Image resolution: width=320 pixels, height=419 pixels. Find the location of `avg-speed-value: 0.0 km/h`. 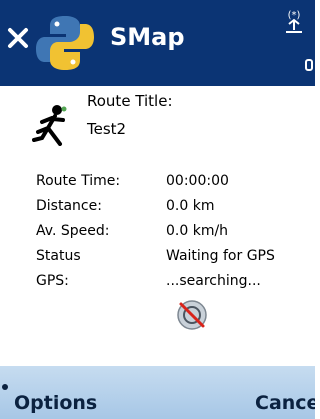

avg-speed-value: 0.0 km/h is located at coordinates (197, 231).